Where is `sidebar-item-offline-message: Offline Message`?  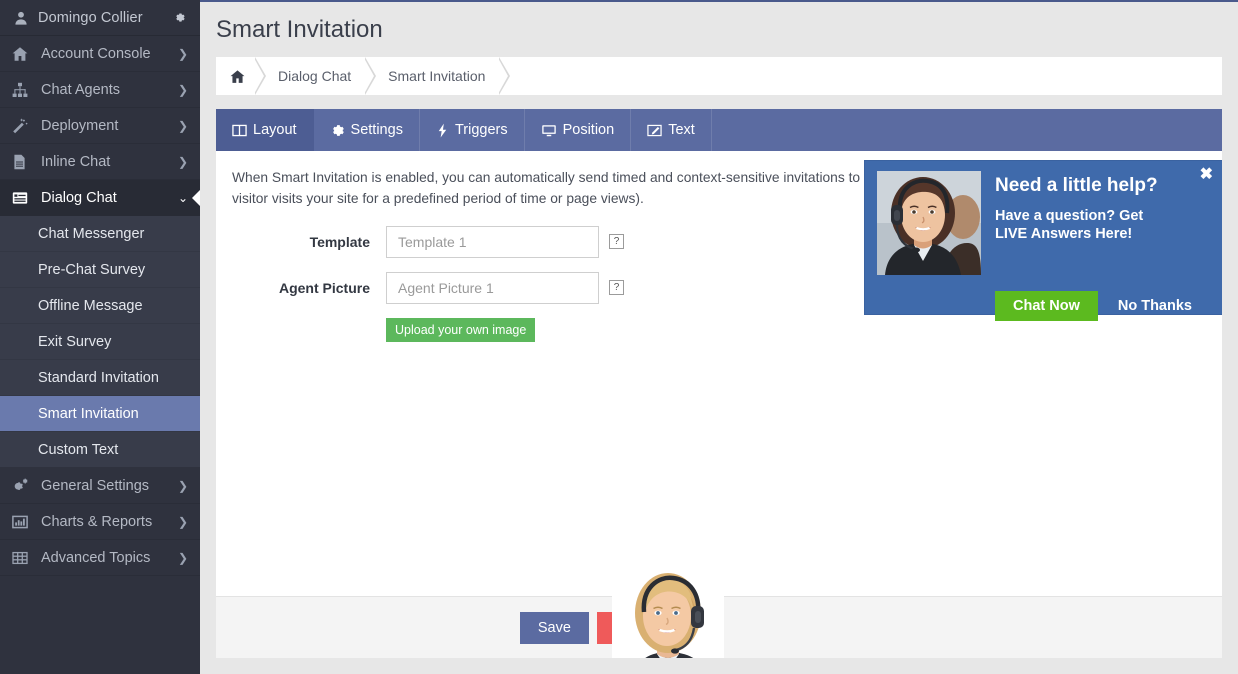 sidebar-item-offline-message: Offline Message is located at coordinates (100, 306).